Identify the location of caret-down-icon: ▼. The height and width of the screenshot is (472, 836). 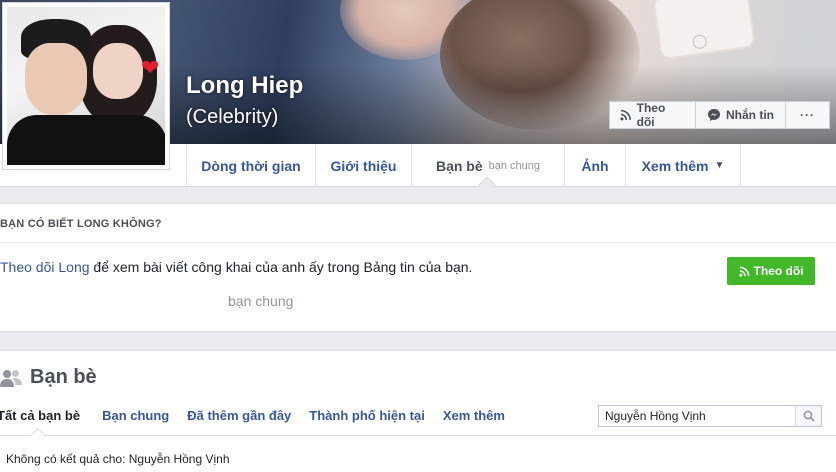
(719, 165).